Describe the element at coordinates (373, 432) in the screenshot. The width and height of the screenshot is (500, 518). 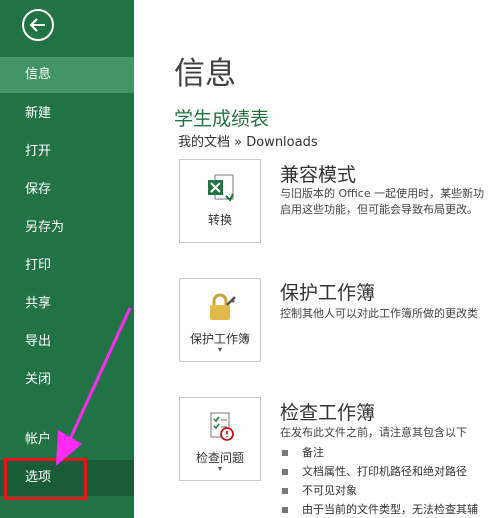
I see `inspect-workbook-desc: 在发布此文件之前，请注意其包含以下` at that location.